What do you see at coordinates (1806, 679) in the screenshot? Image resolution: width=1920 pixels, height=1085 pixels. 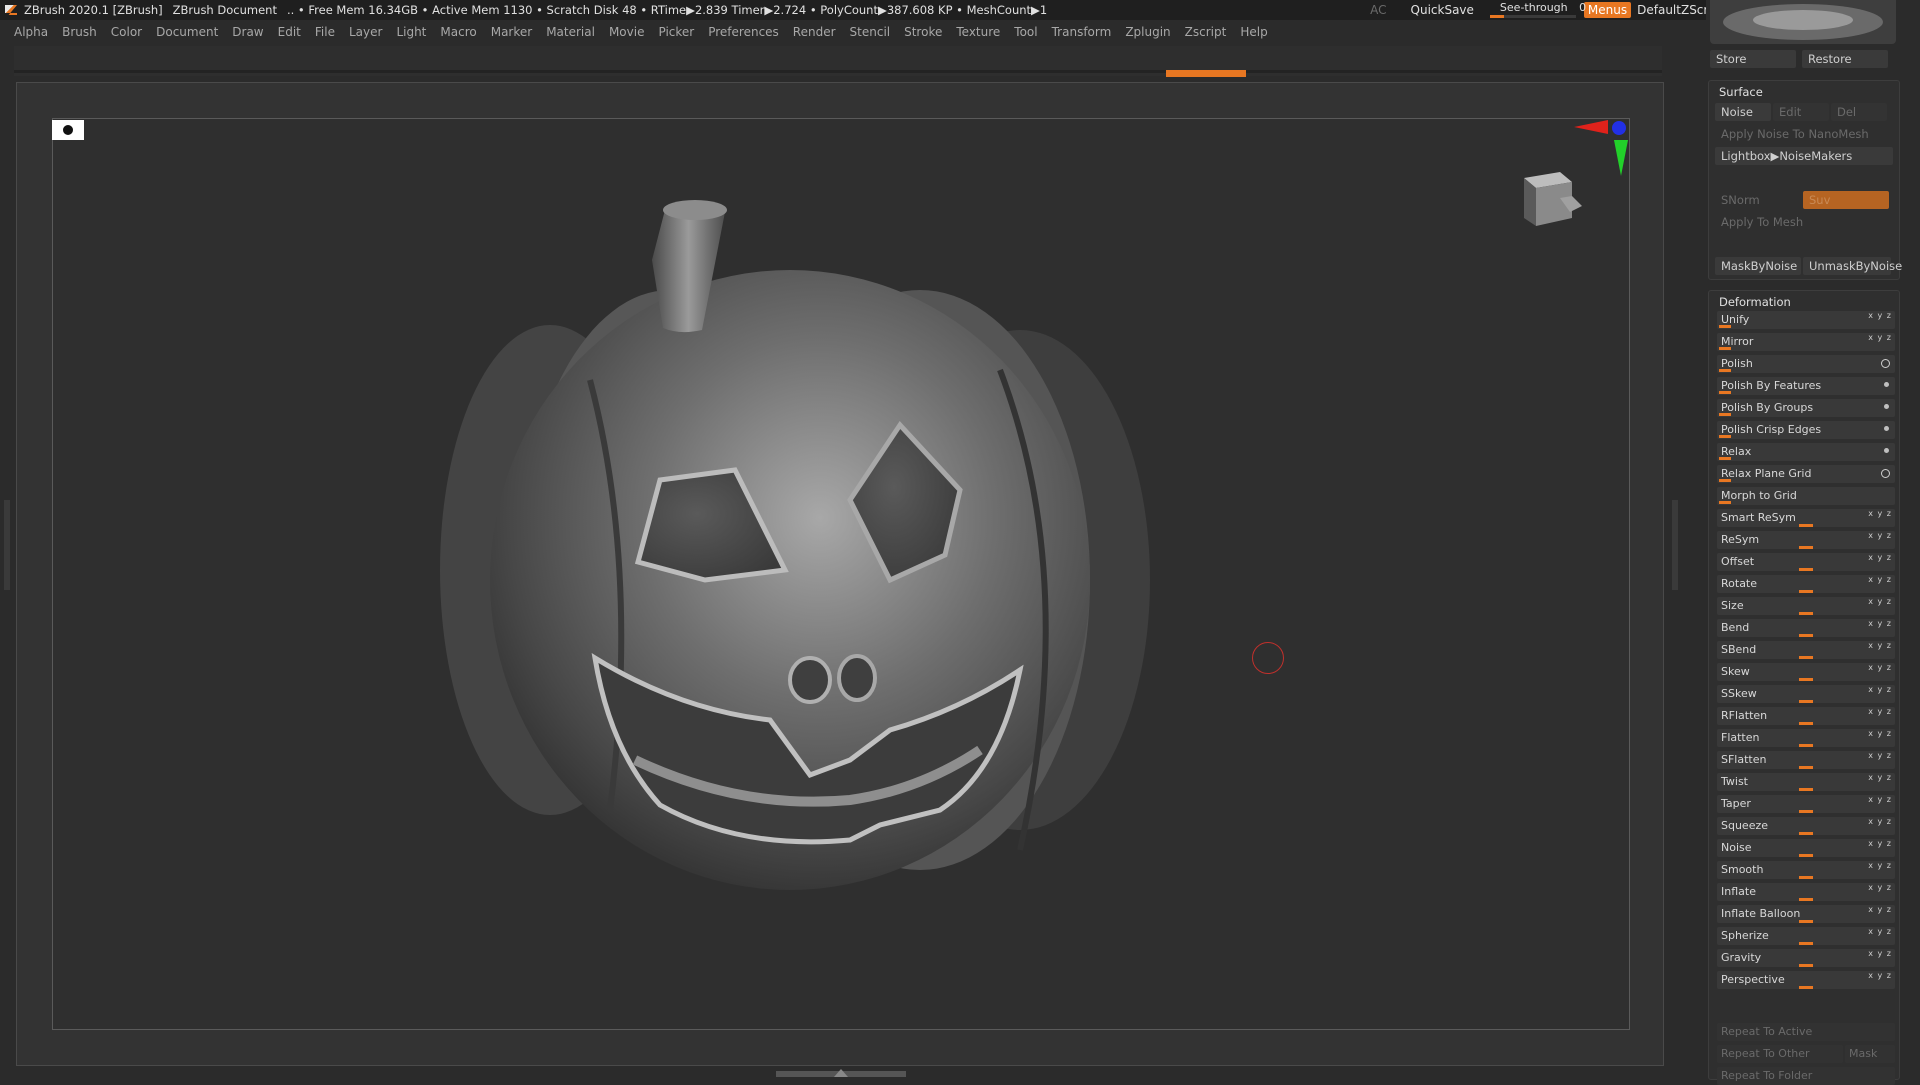 I see `deform-skew-slider-indicator` at bounding box center [1806, 679].